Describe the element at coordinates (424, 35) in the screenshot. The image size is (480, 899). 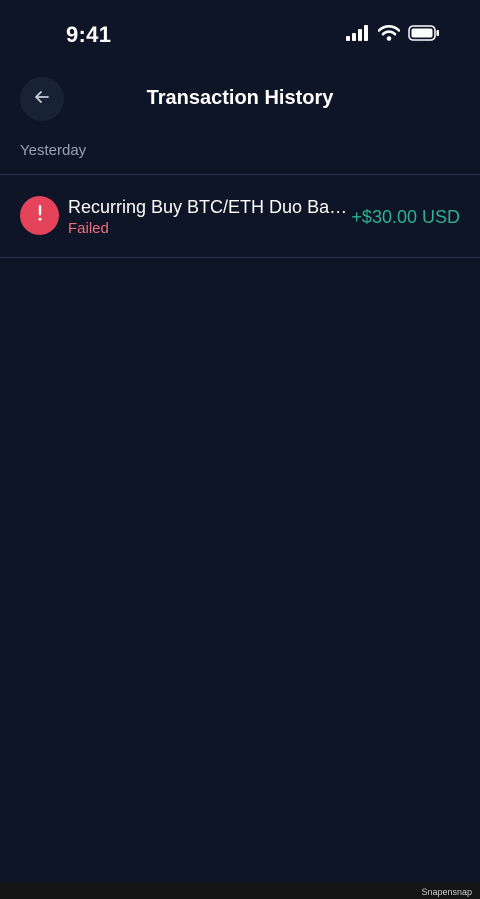
I see `battery-icon` at that location.